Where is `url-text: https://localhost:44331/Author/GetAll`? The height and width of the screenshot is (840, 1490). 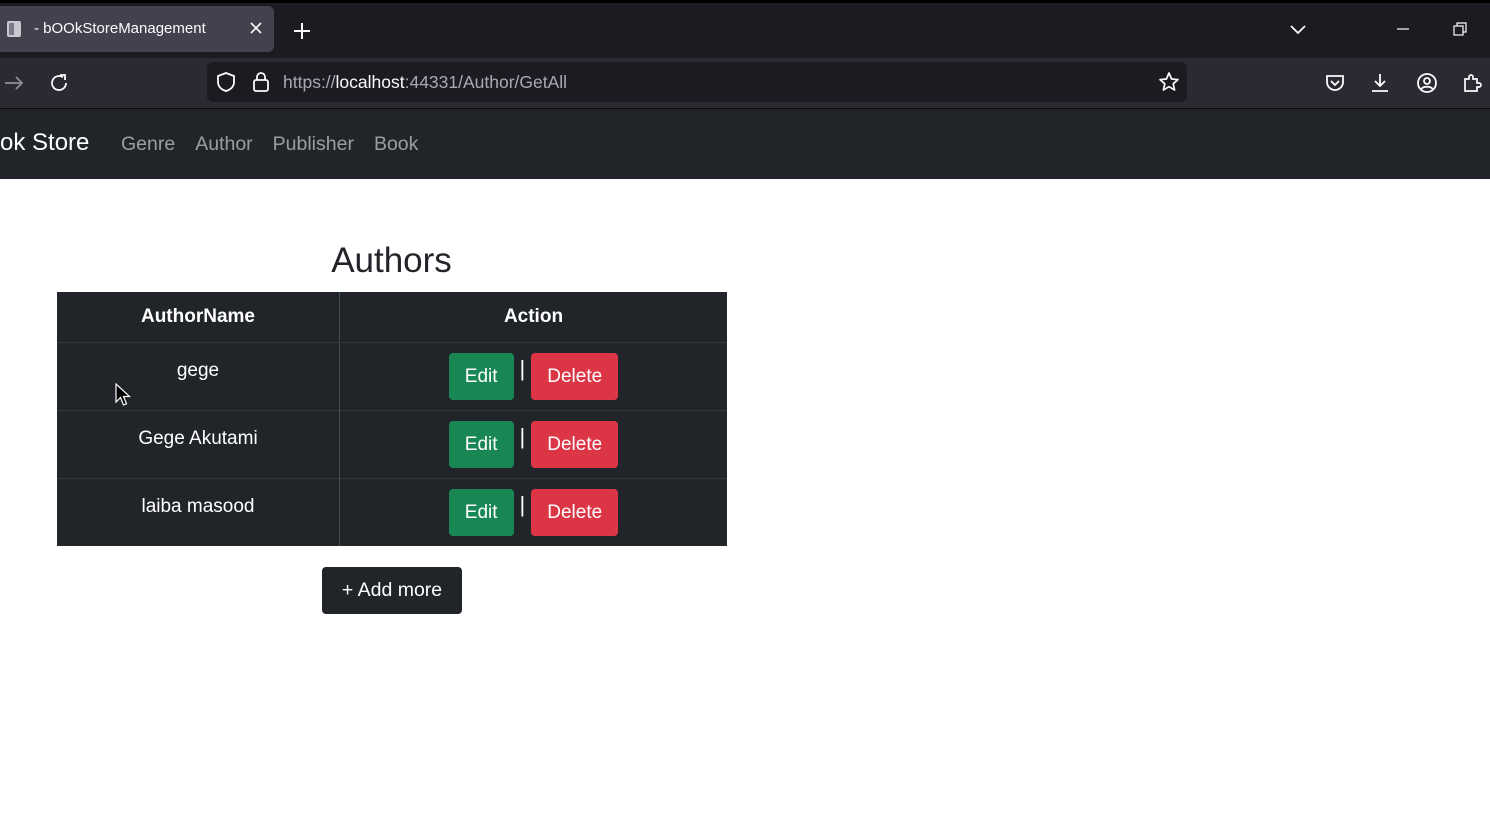
url-text: https://localhost:44331/Author/GetAll is located at coordinates (425, 82).